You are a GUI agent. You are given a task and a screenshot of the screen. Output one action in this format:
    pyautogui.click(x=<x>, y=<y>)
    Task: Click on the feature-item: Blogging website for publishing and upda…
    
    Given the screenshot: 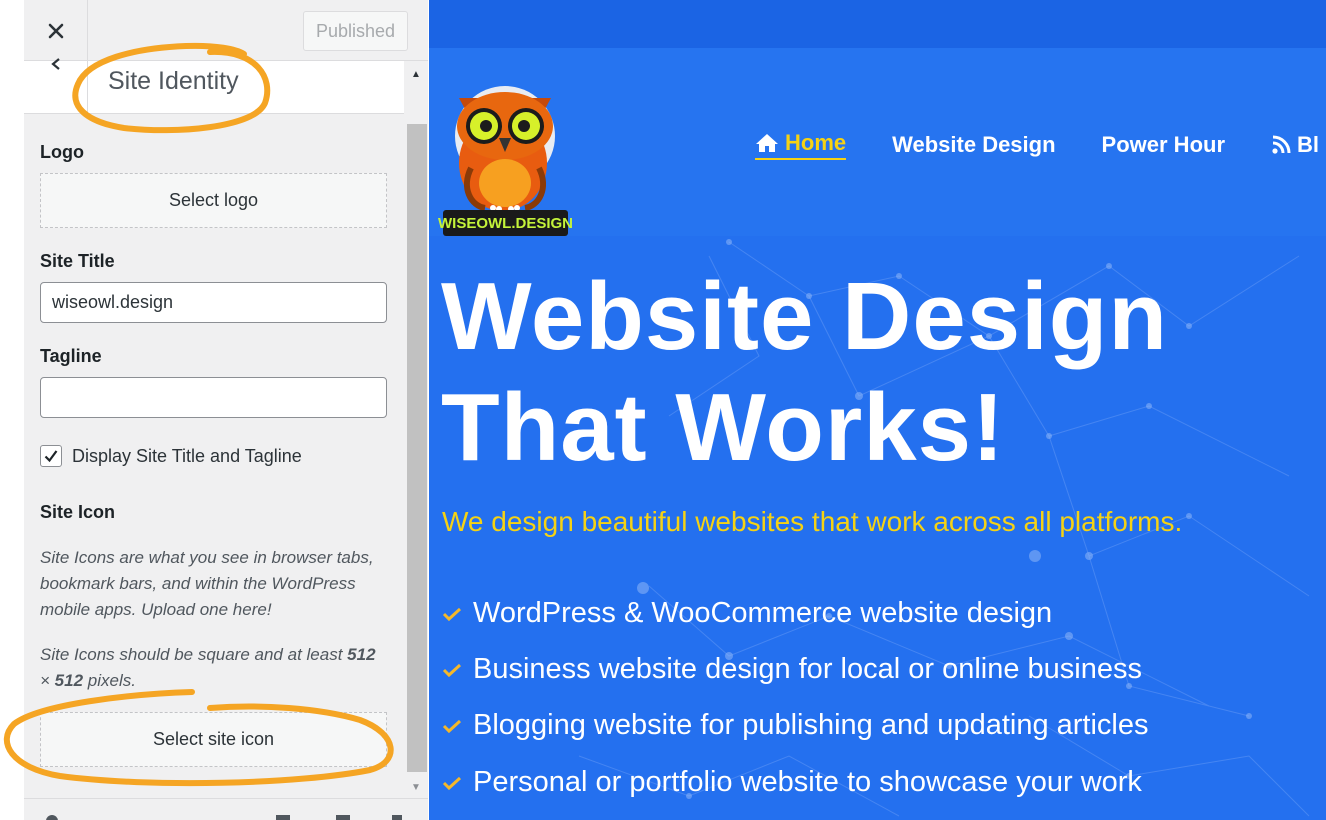 What is the action you would take?
    pyautogui.click(x=795, y=725)
    